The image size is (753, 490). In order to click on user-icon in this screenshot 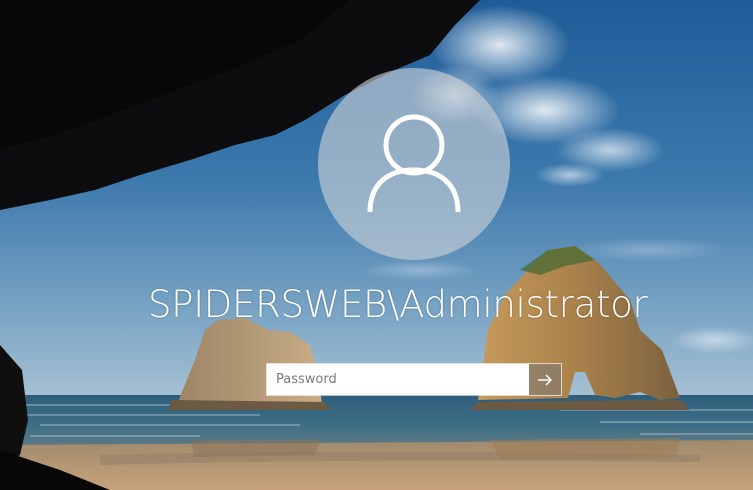, I will do `click(414, 163)`.